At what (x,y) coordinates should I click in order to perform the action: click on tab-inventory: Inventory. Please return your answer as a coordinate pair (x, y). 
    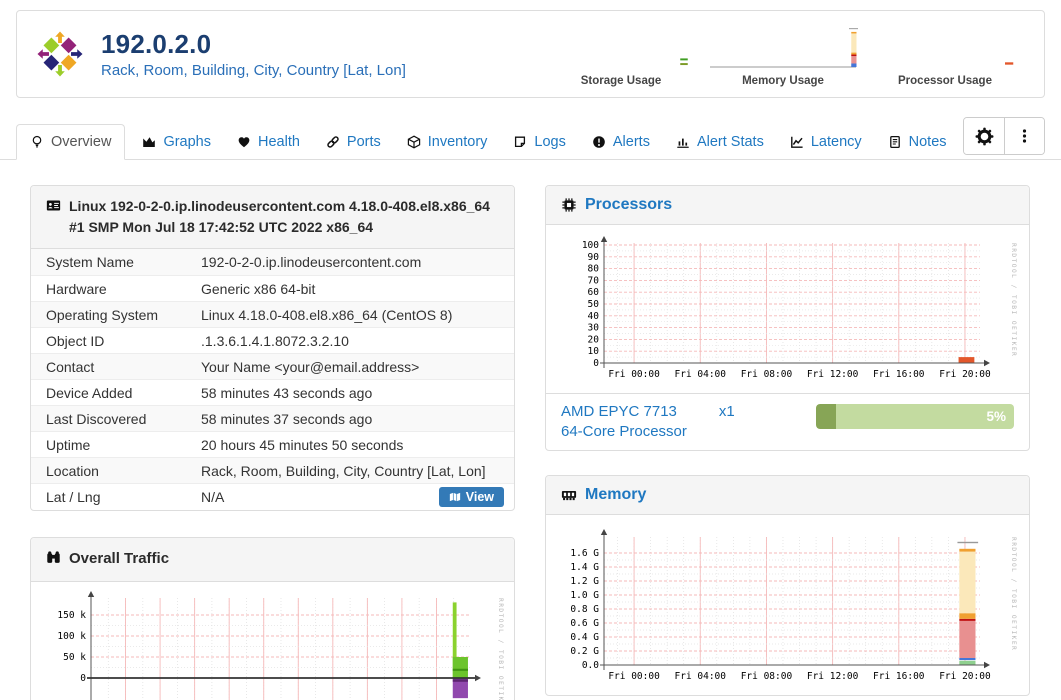
    Looking at the image, I should click on (447, 142).